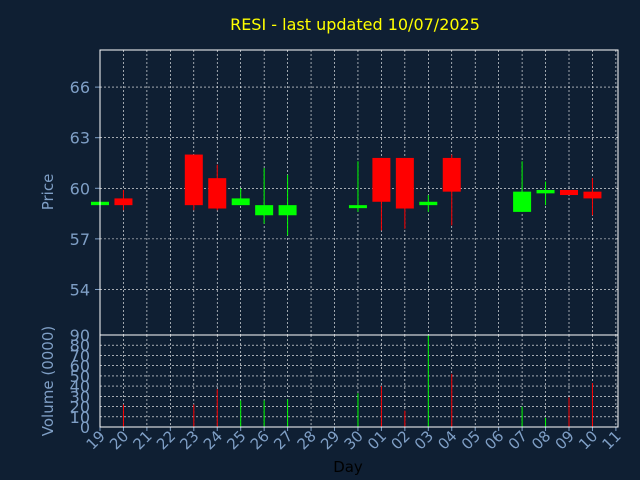 The height and width of the screenshot is (480, 640). What do you see at coordinates (166, 440) in the screenshot?
I see `x-tick-label: 22` at bounding box center [166, 440].